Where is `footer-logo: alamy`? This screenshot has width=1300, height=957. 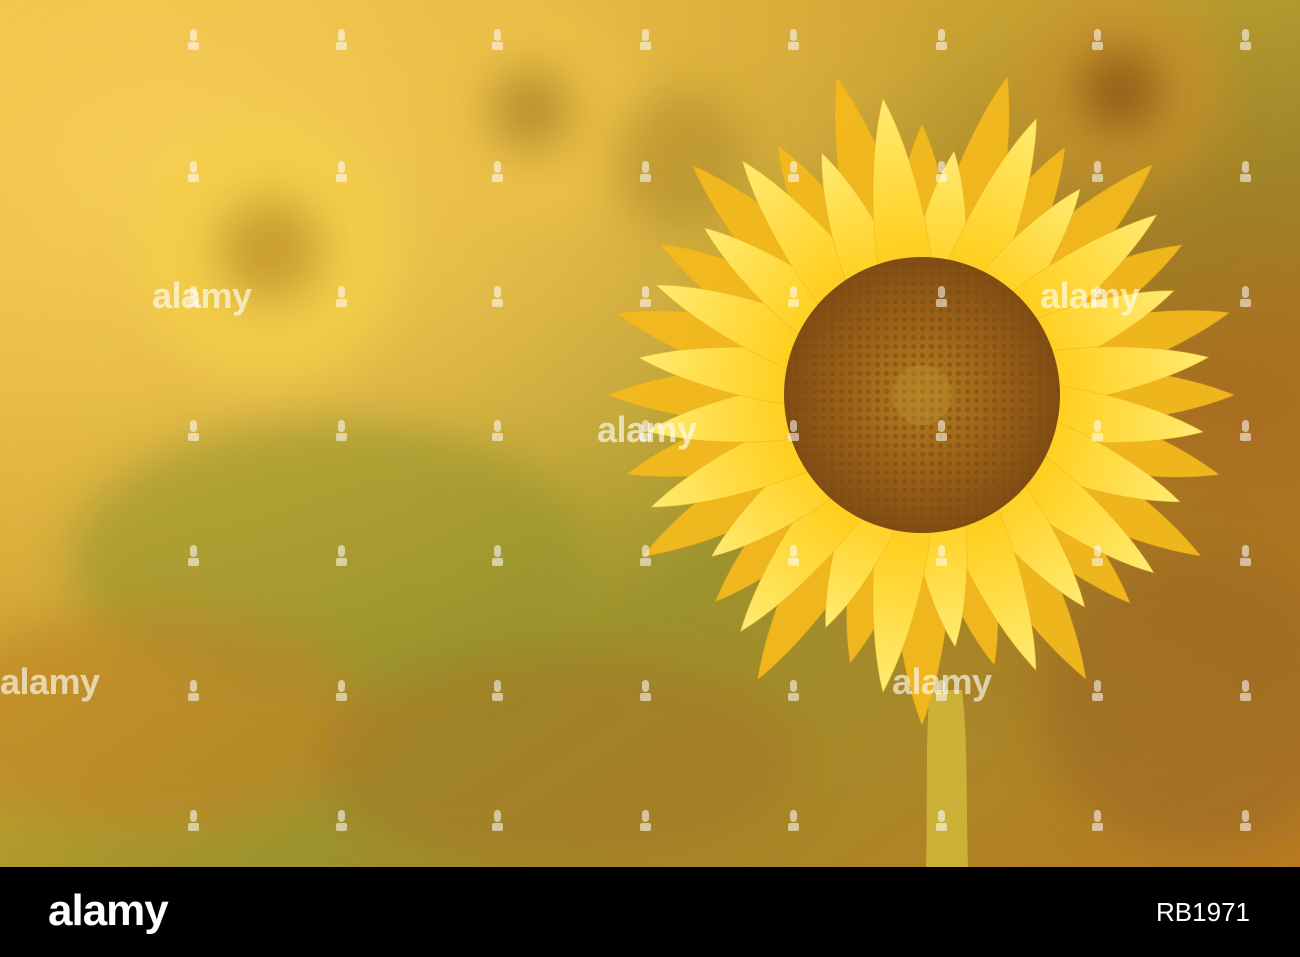 footer-logo: alamy is located at coordinates (108, 910).